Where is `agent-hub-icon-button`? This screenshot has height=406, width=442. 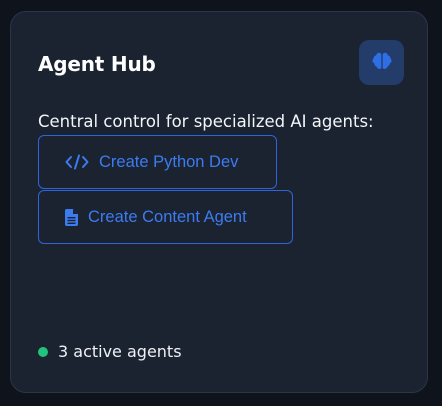 agent-hub-icon-button is located at coordinates (381, 62).